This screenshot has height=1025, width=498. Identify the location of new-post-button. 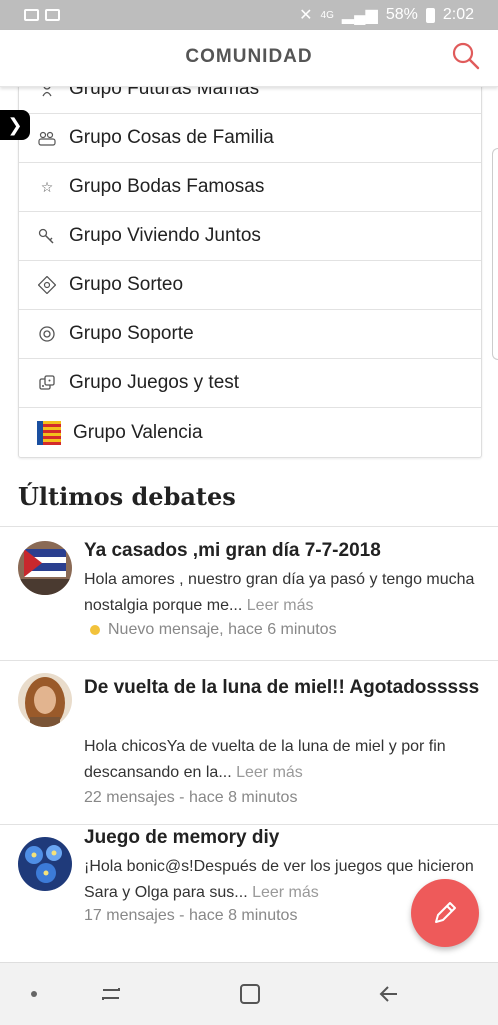
(445, 913).